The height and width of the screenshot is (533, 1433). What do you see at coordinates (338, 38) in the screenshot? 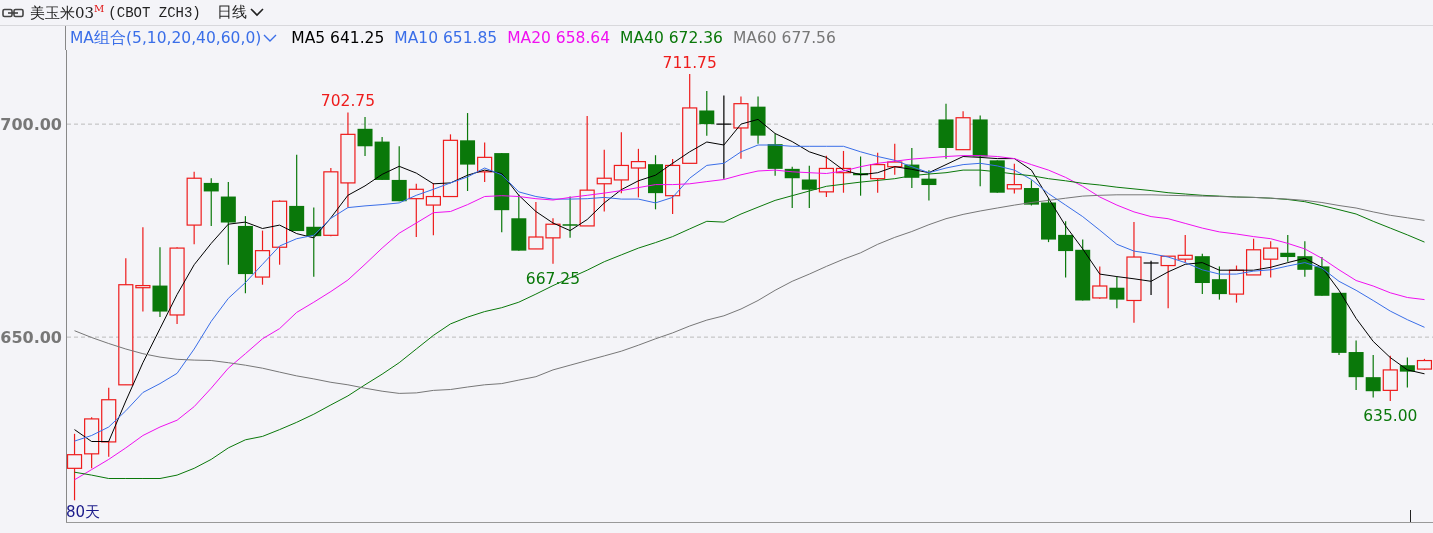
I see `ma-legend-item: MA5 641.25` at bounding box center [338, 38].